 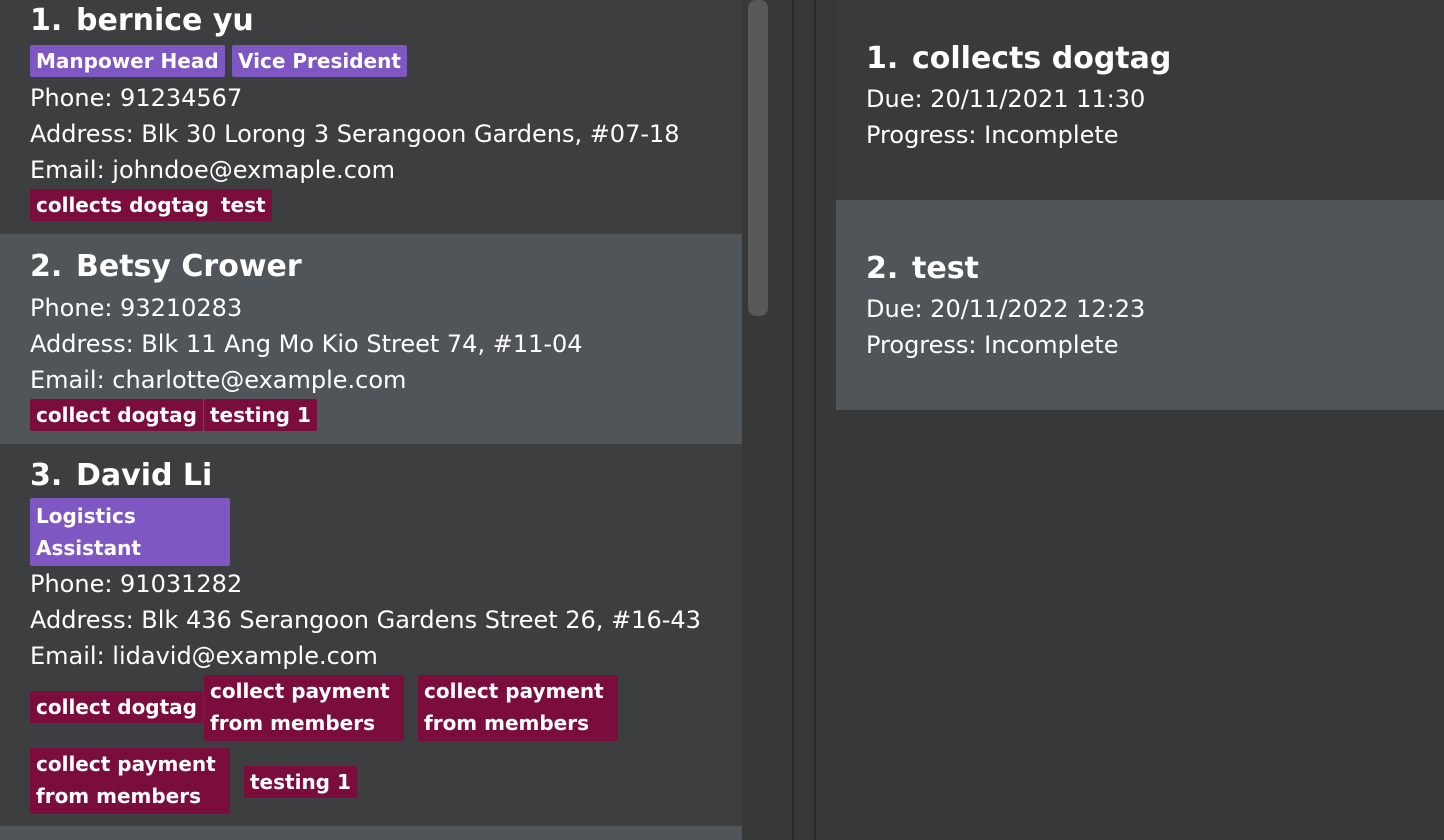 What do you see at coordinates (243, 205) in the screenshot?
I see `task-tag: test` at bounding box center [243, 205].